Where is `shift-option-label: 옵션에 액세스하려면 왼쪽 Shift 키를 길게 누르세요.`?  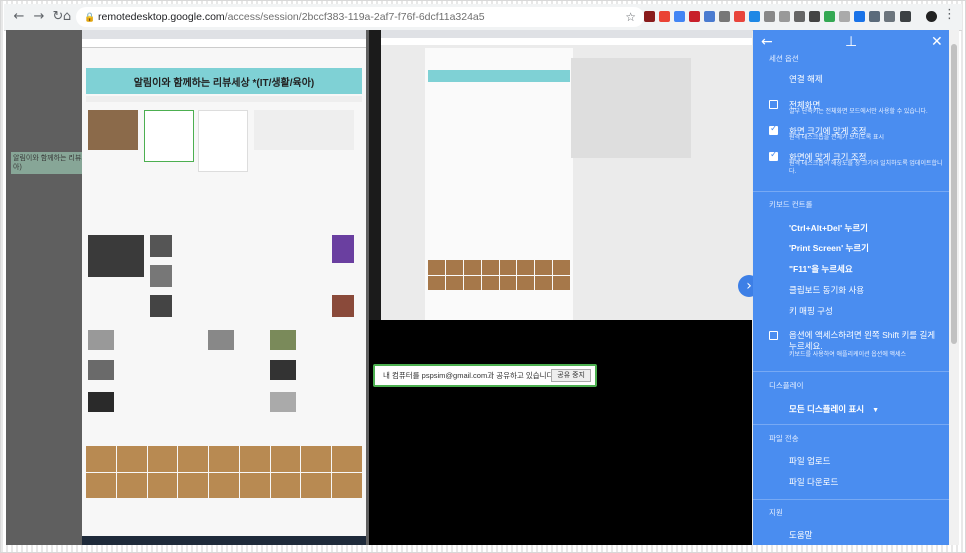
shift-option-label: 옵션에 액세스하려면 왼쪽 Shift 키를 길게 누르세요. is located at coordinates (864, 341).